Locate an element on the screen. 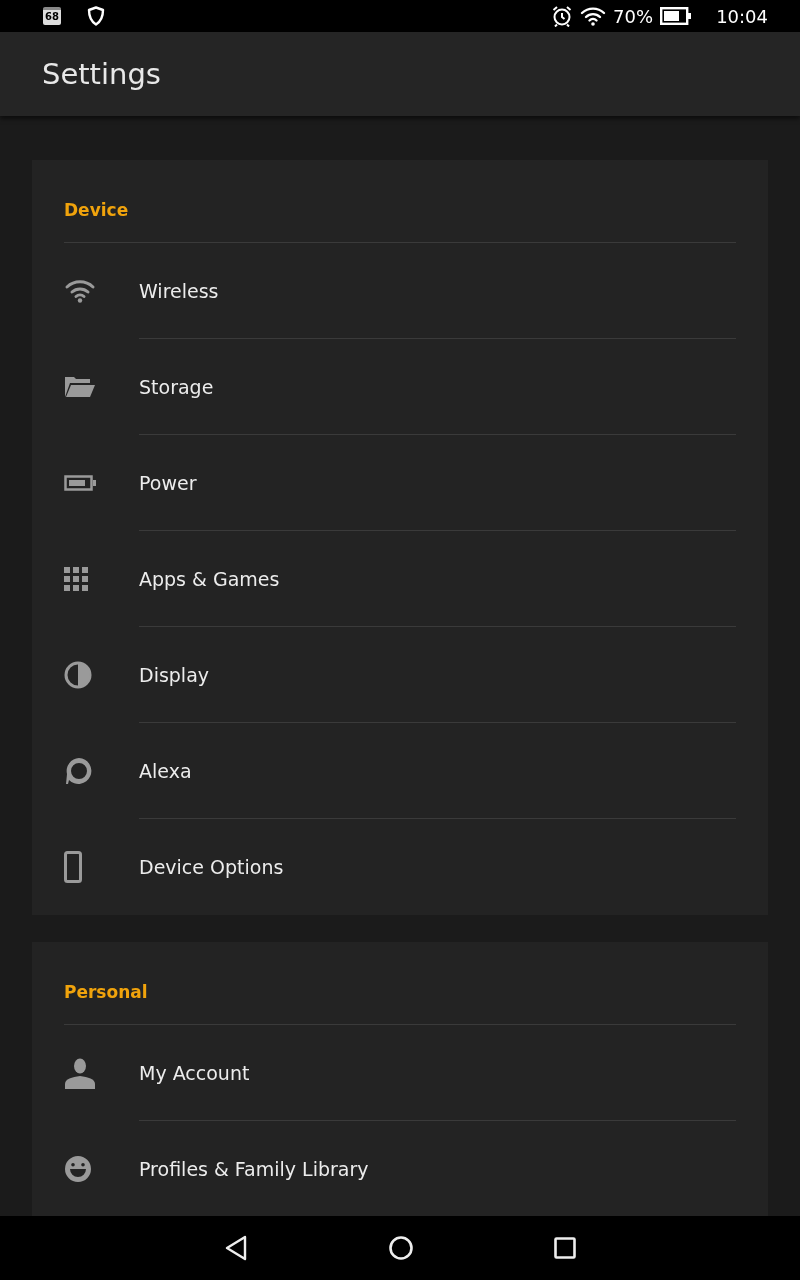  battery-percent: 70% is located at coordinates (633, 16).